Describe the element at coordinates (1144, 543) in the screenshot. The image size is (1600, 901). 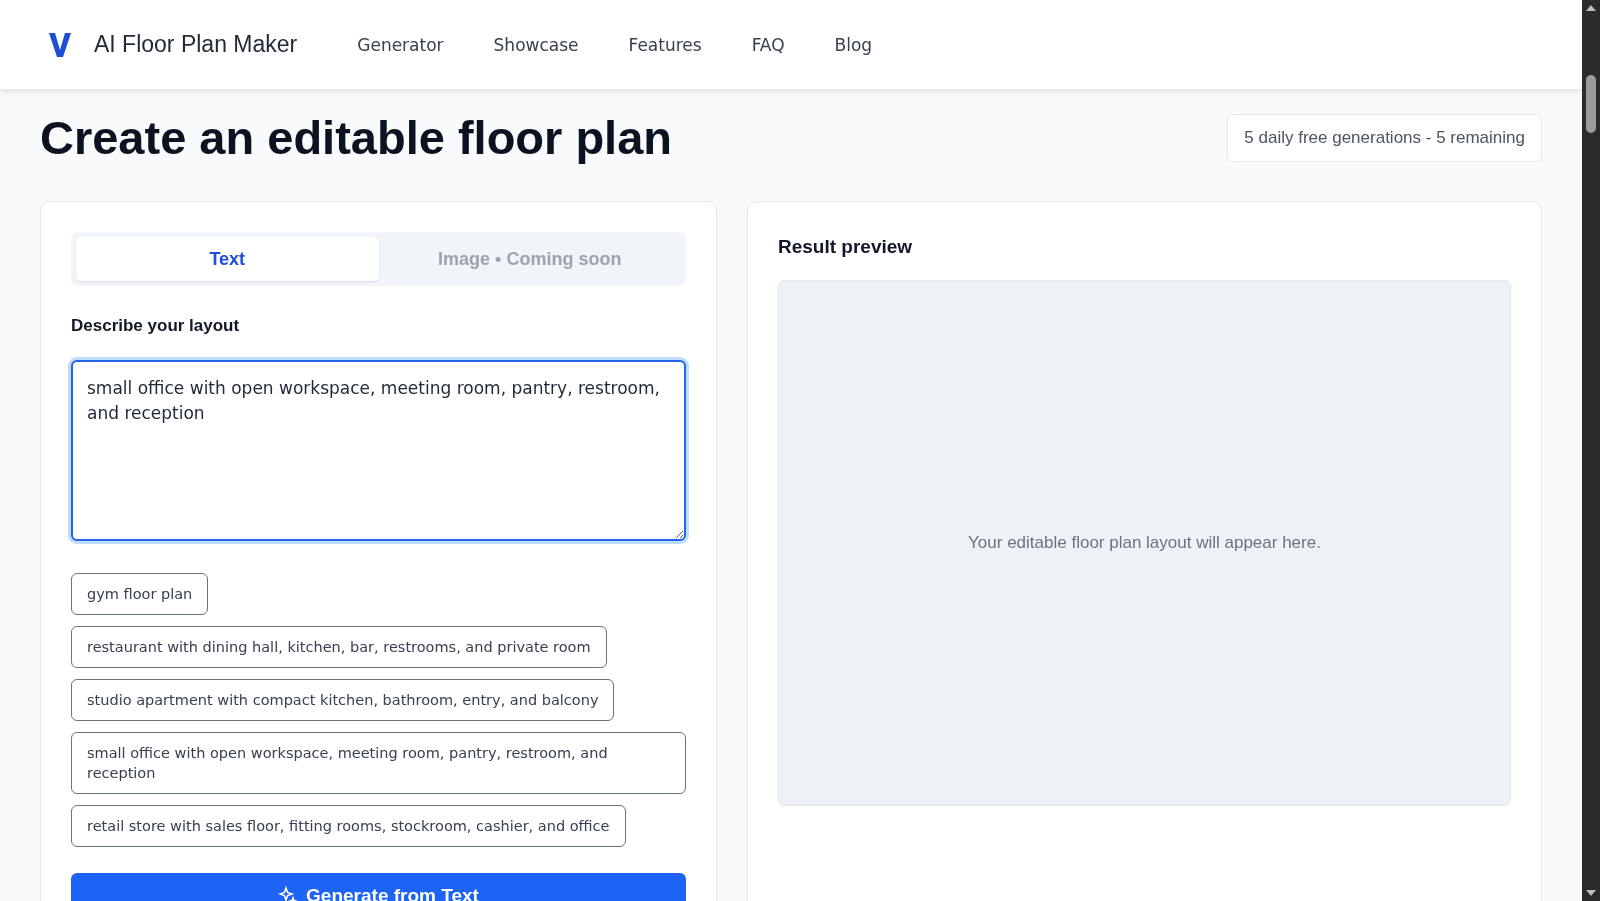
I see `empty-message: Your editable floor plan layout will appear here.` at that location.